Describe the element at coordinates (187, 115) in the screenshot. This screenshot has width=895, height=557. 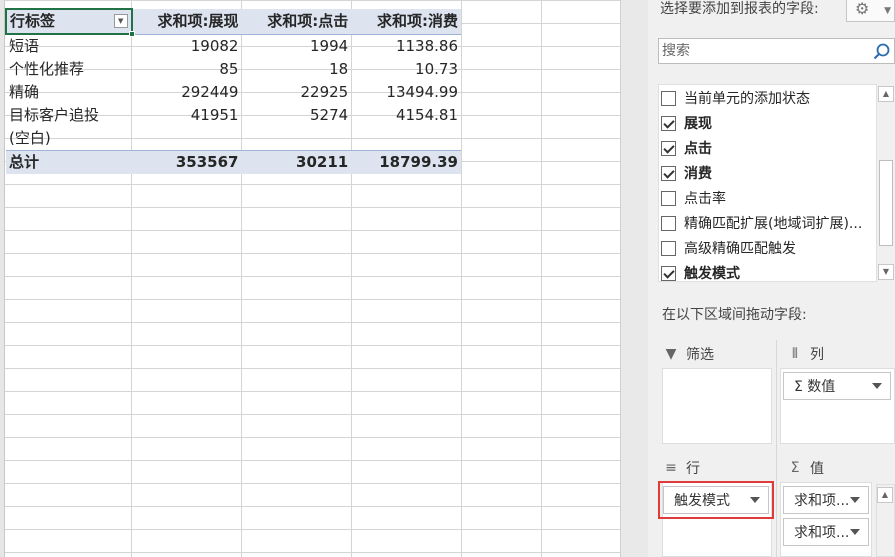
I see `value-cell: 41951` at that location.